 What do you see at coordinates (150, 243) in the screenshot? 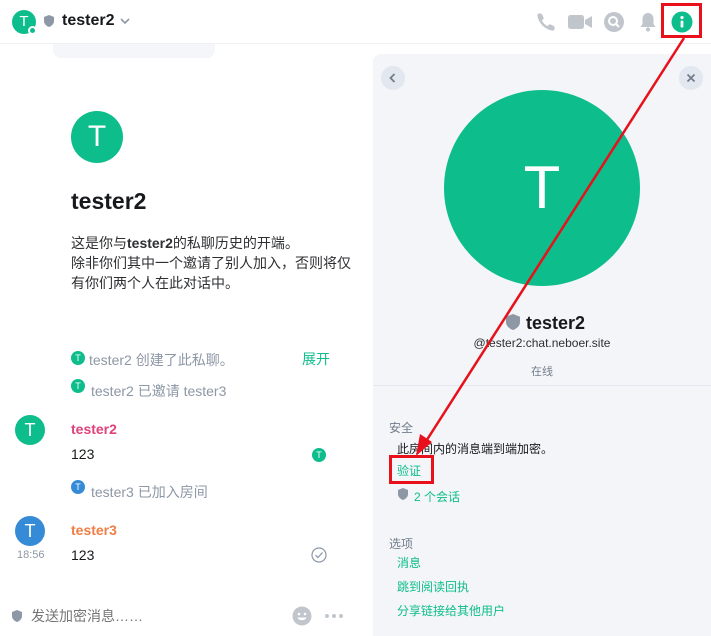
I see `intro-line1-name: tester2` at bounding box center [150, 243].